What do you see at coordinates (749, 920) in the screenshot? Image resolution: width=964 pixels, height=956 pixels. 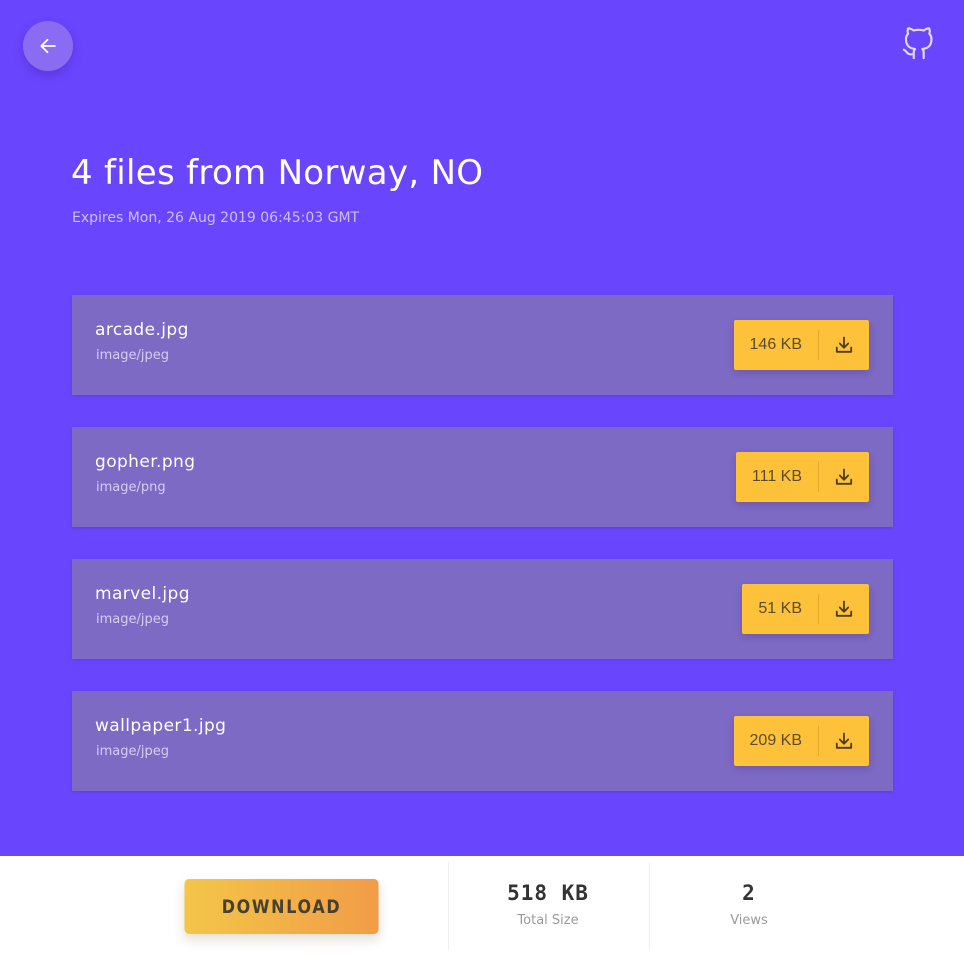 I see `views-label: Views` at bounding box center [749, 920].